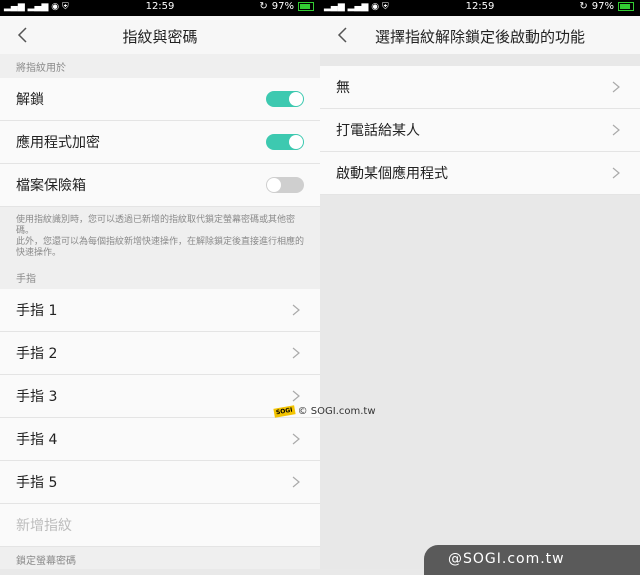  Describe the element at coordinates (51, 186) in the screenshot. I see `toggle-label: 檔案保險箱` at that location.